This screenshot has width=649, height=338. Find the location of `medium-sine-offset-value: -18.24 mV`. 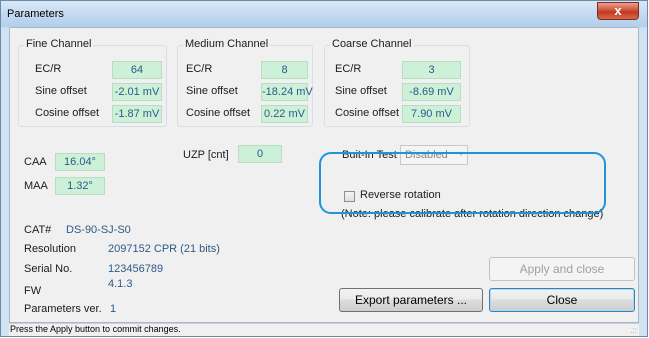

medium-sine-offset-value: -18.24 mV is located at coordinates (287, 92).